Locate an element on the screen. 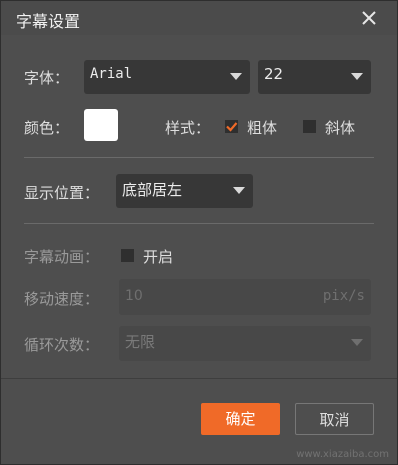 This screenshot has height=465, width=398. animation-enable-label: 开启 is located at coordinates (158, 257).